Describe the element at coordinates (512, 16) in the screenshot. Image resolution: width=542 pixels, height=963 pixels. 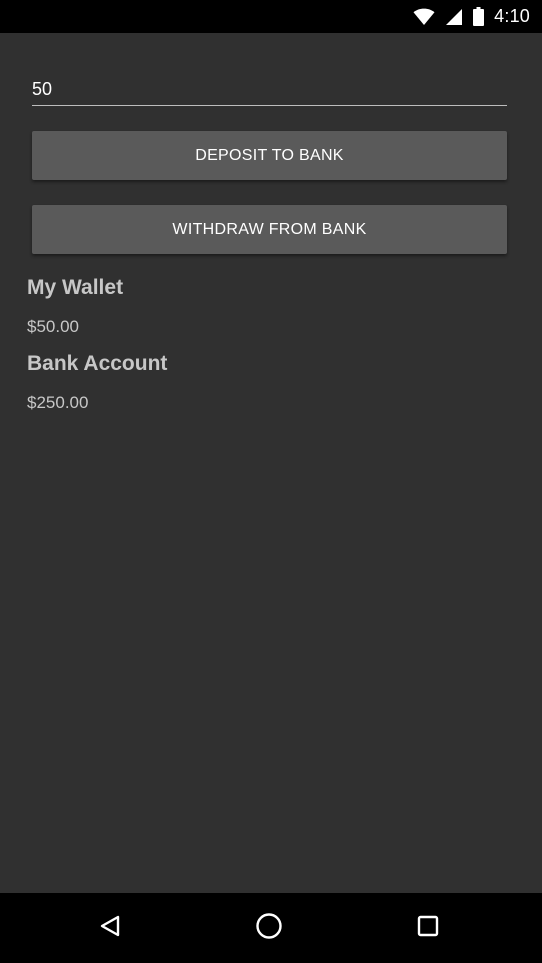
I see `status-time: 4:10` at that location.